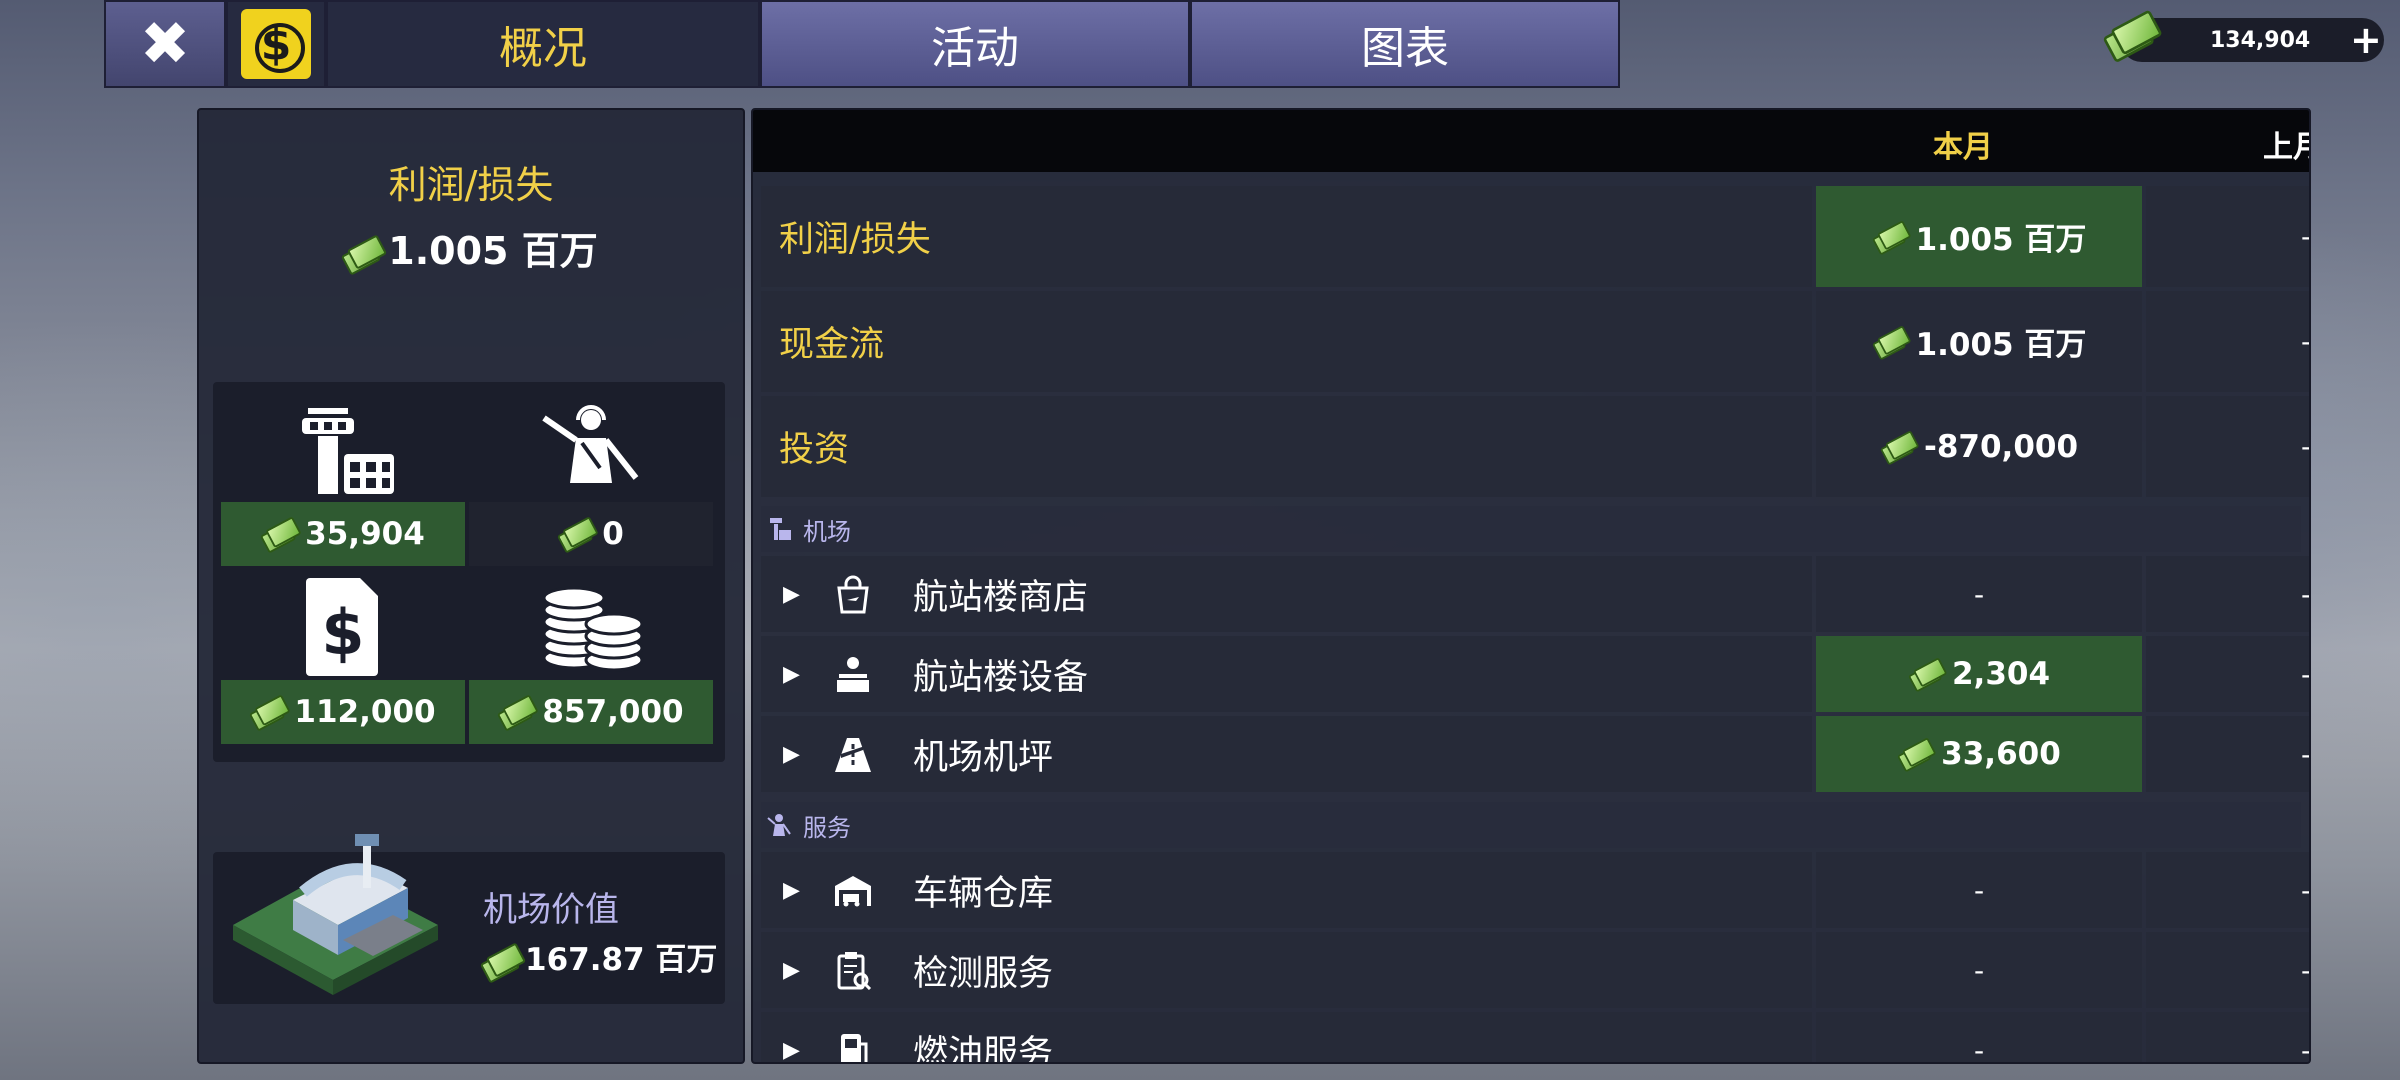  Describe the element at coordinates (853, 594) in the screenshot. I see `shopping-bag-icon` at that location.